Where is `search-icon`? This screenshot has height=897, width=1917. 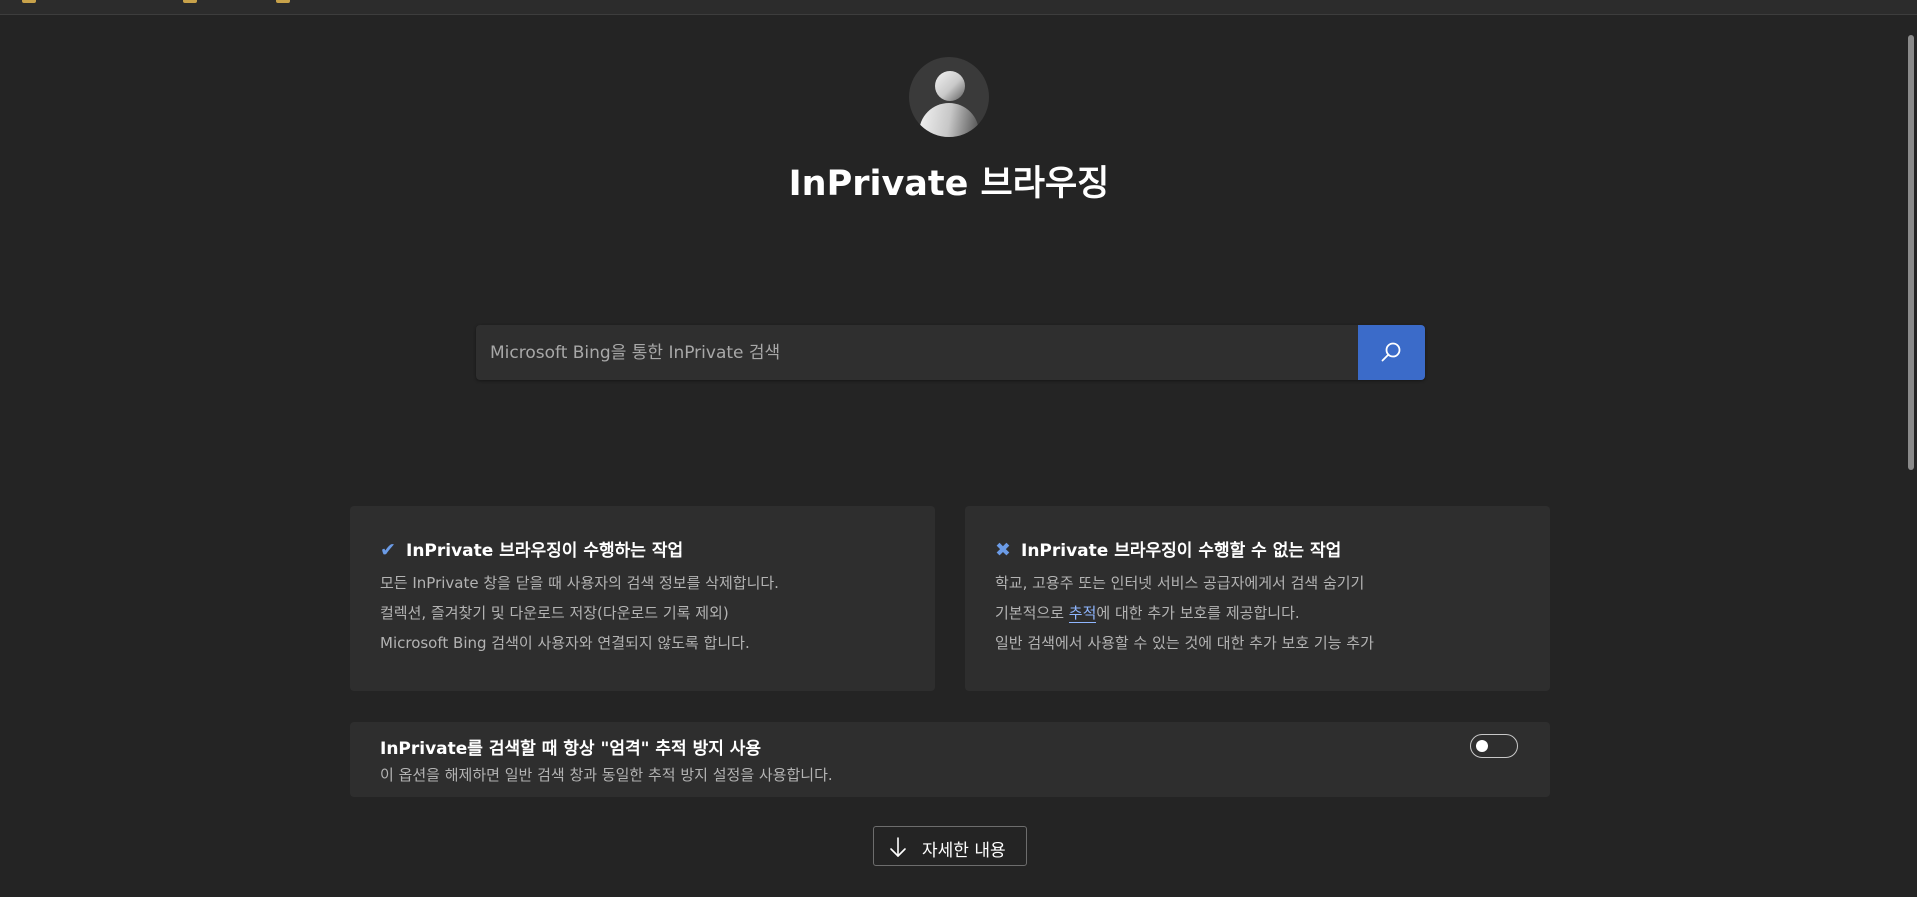 search-icon is located at coordinates (1391, 352).